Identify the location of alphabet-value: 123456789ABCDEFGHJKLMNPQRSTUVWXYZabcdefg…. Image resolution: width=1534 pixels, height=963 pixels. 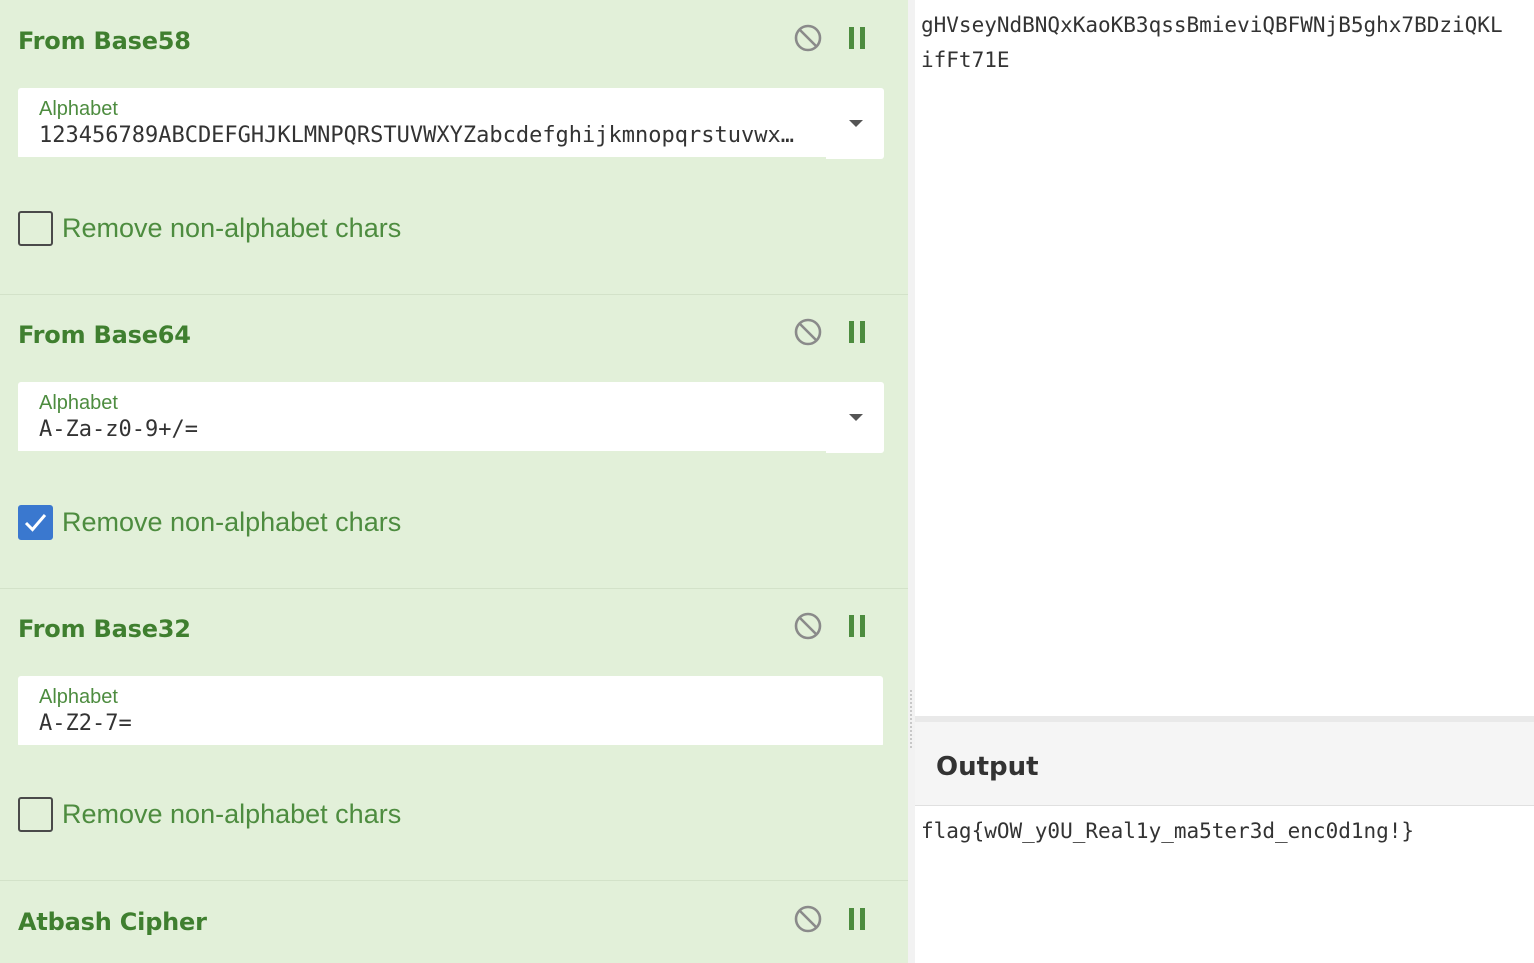
(419, 135).